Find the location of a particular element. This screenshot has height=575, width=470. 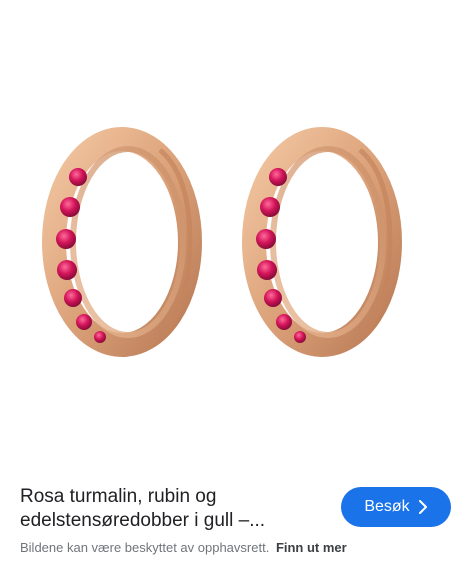

left-earring is located at coordinates (122, 242).